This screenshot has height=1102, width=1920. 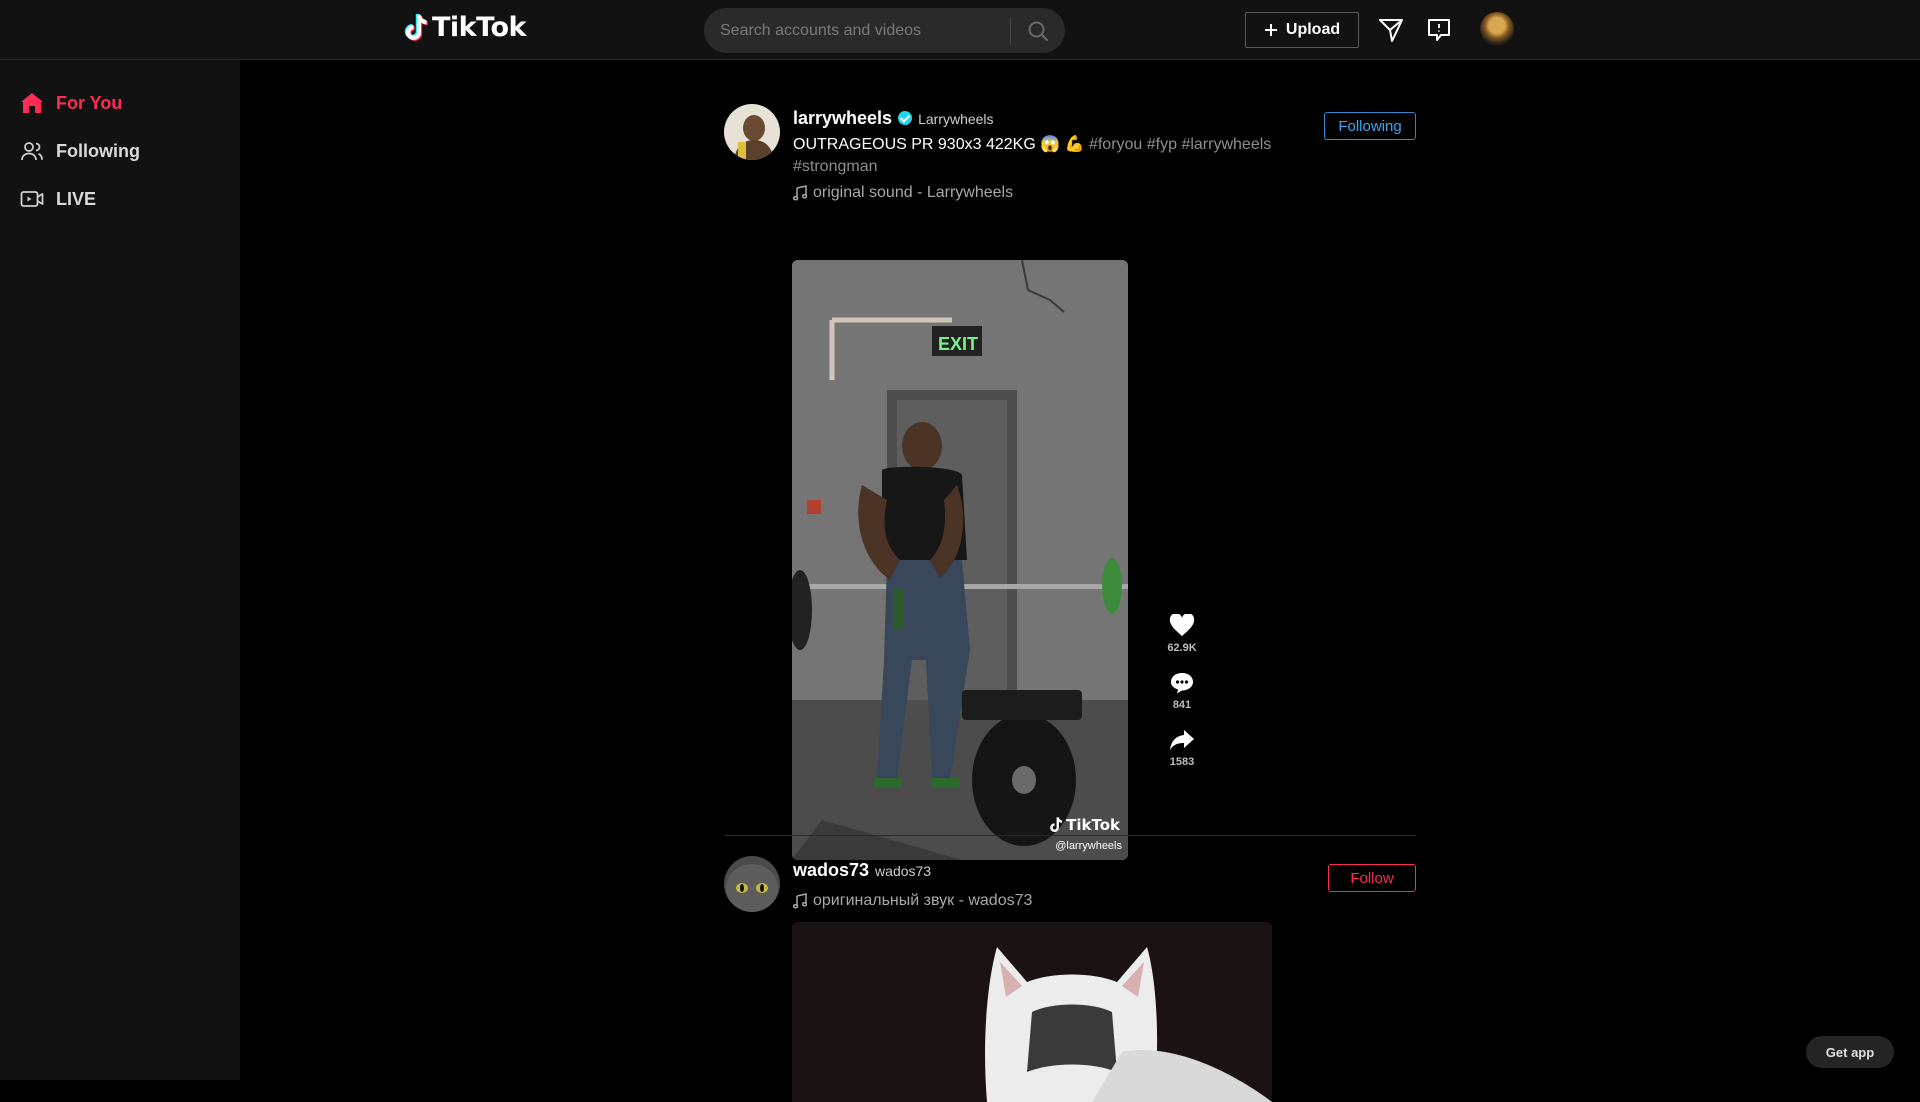 I want to click on sidebar-item-label: LIVE, so click(x=76, y=198).